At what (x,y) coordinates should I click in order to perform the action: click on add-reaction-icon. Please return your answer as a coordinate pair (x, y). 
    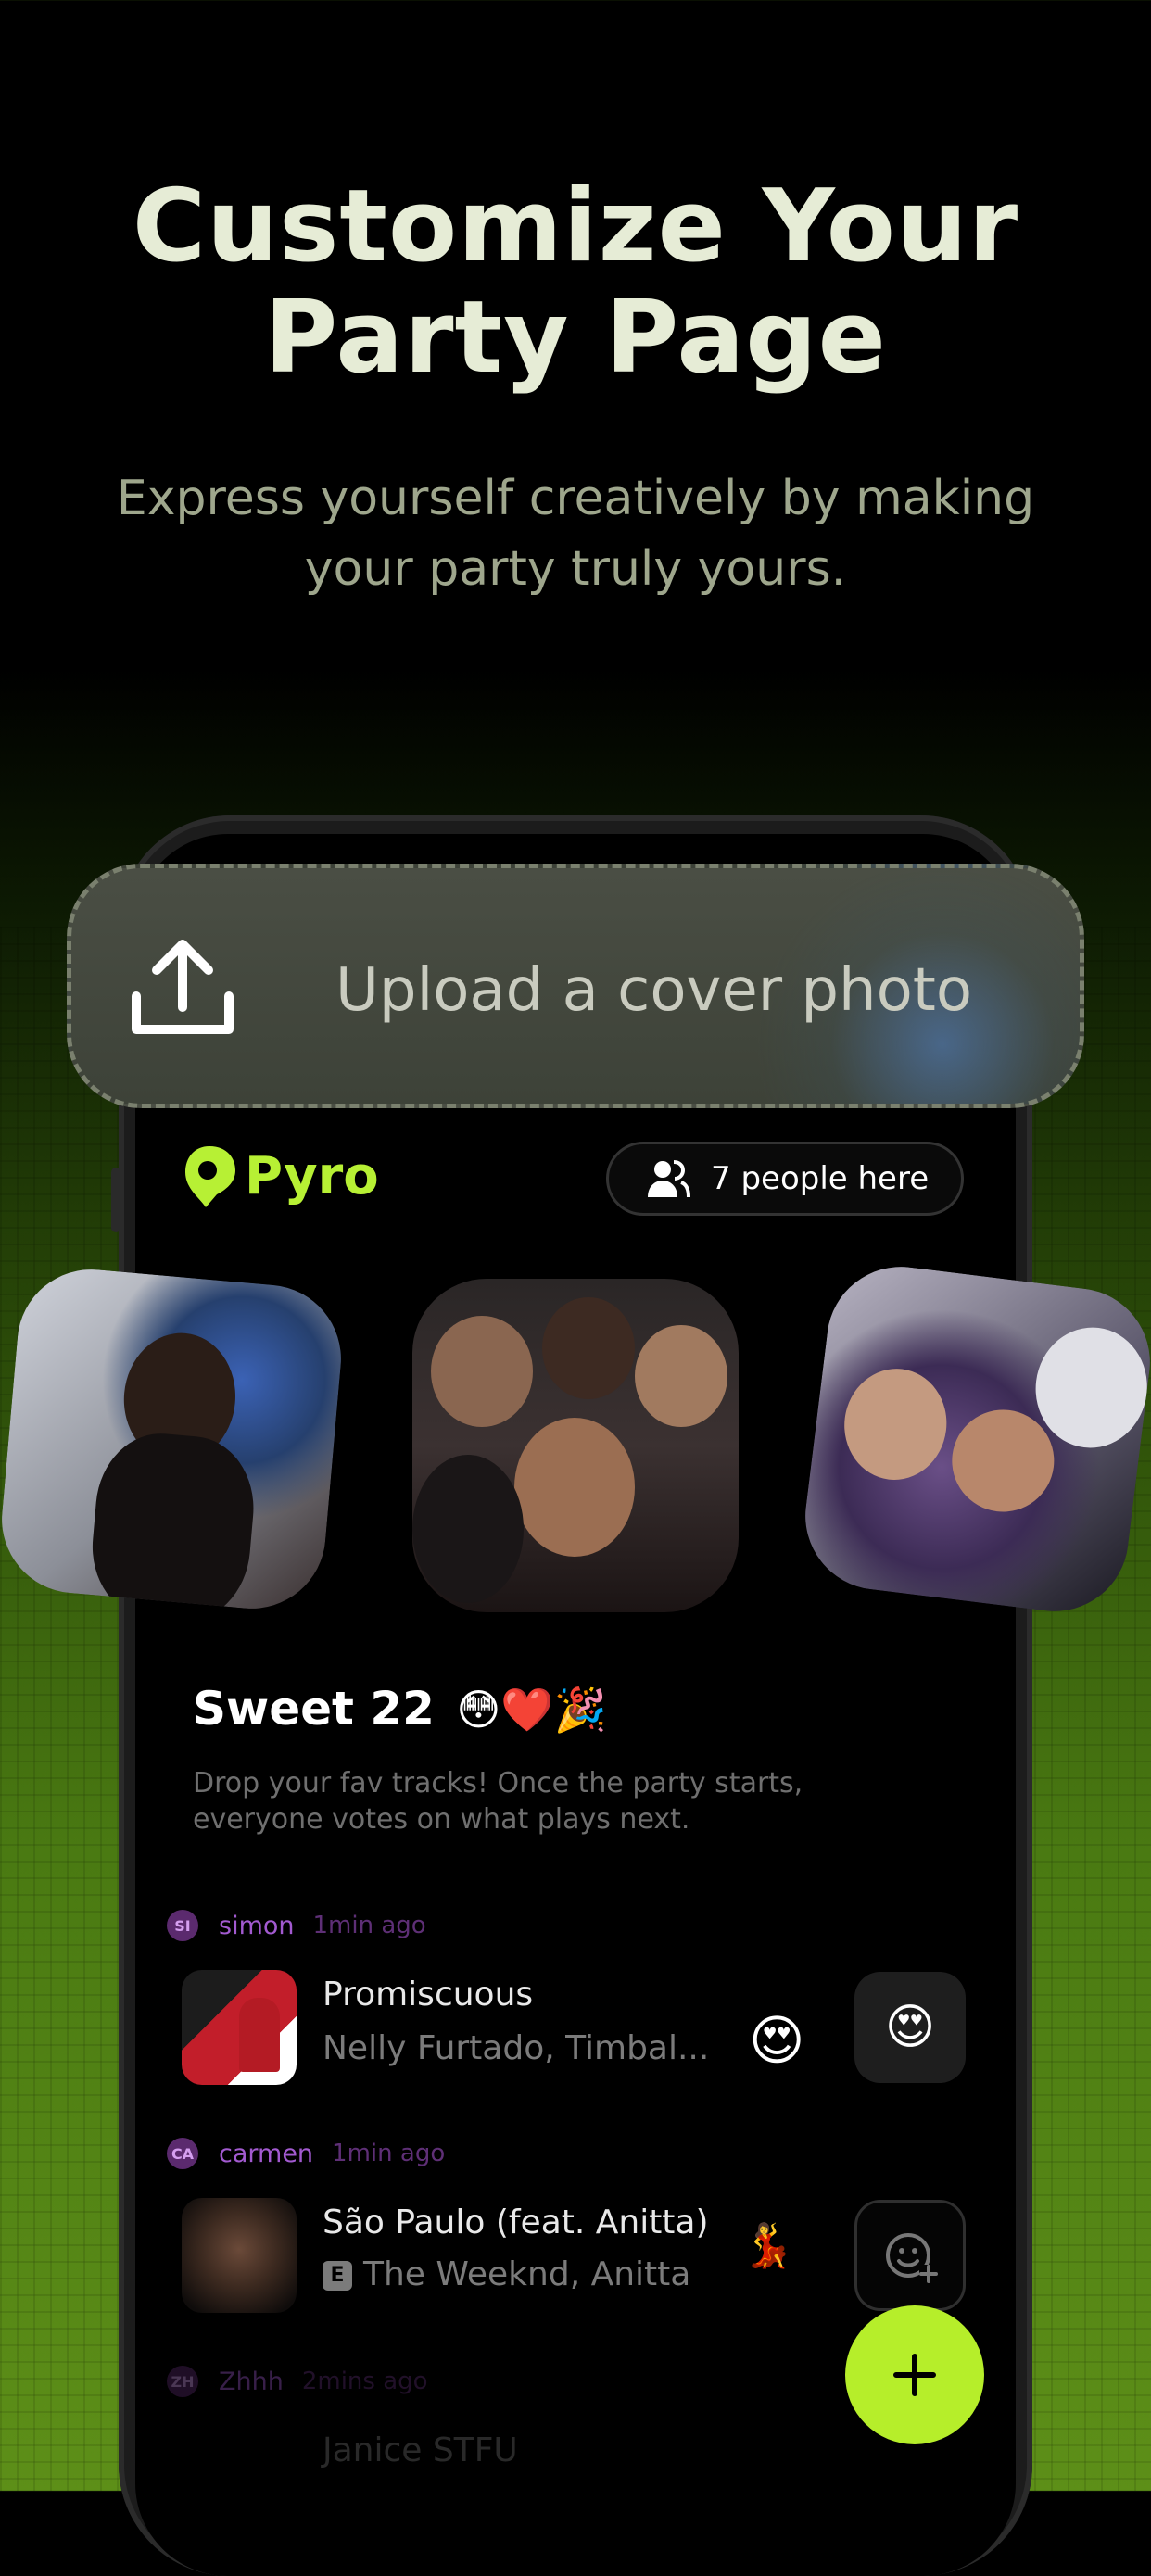
    Looking at the image, I should click on (912, 2258).